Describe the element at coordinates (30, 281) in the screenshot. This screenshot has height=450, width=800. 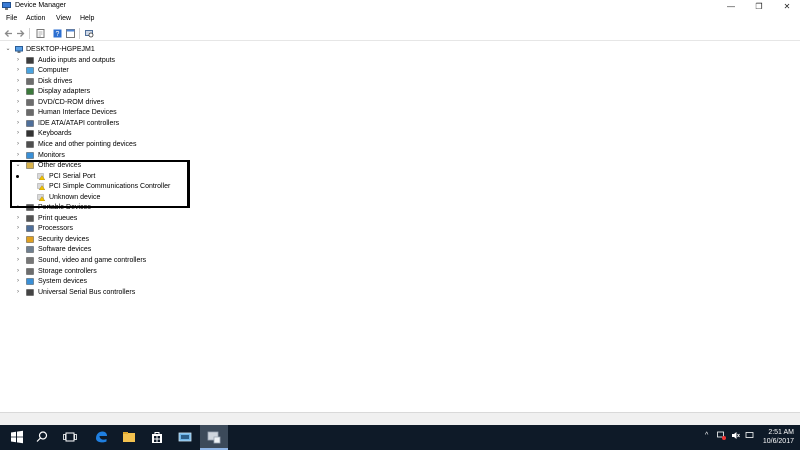
I see `system-device-icon` at that location.